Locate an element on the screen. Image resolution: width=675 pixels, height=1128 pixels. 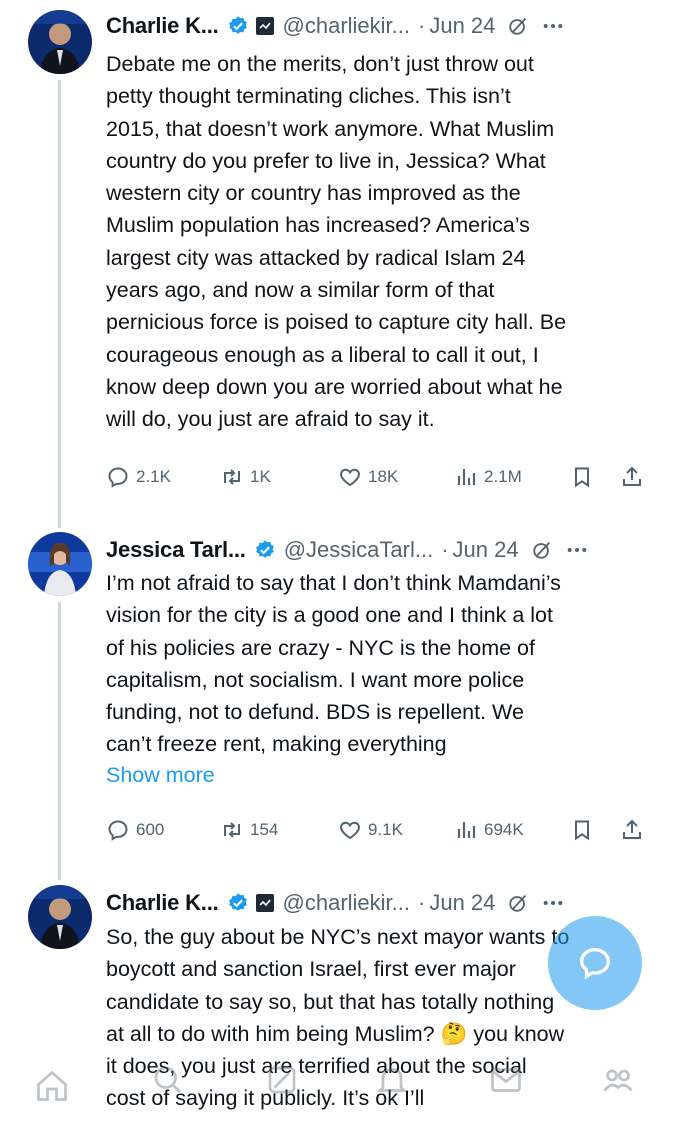
like-button: 18K is located at coordinates (368, 477).